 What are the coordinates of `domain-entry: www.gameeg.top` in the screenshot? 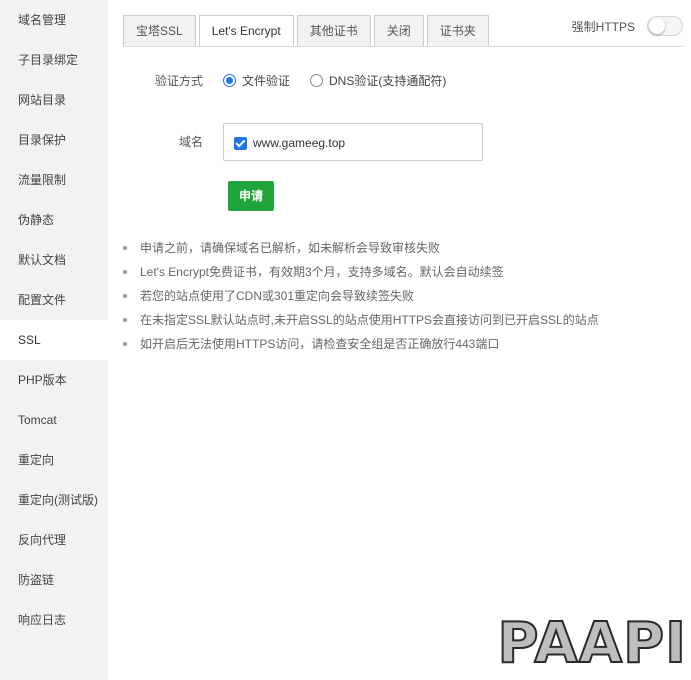 It's located at (289, 143).